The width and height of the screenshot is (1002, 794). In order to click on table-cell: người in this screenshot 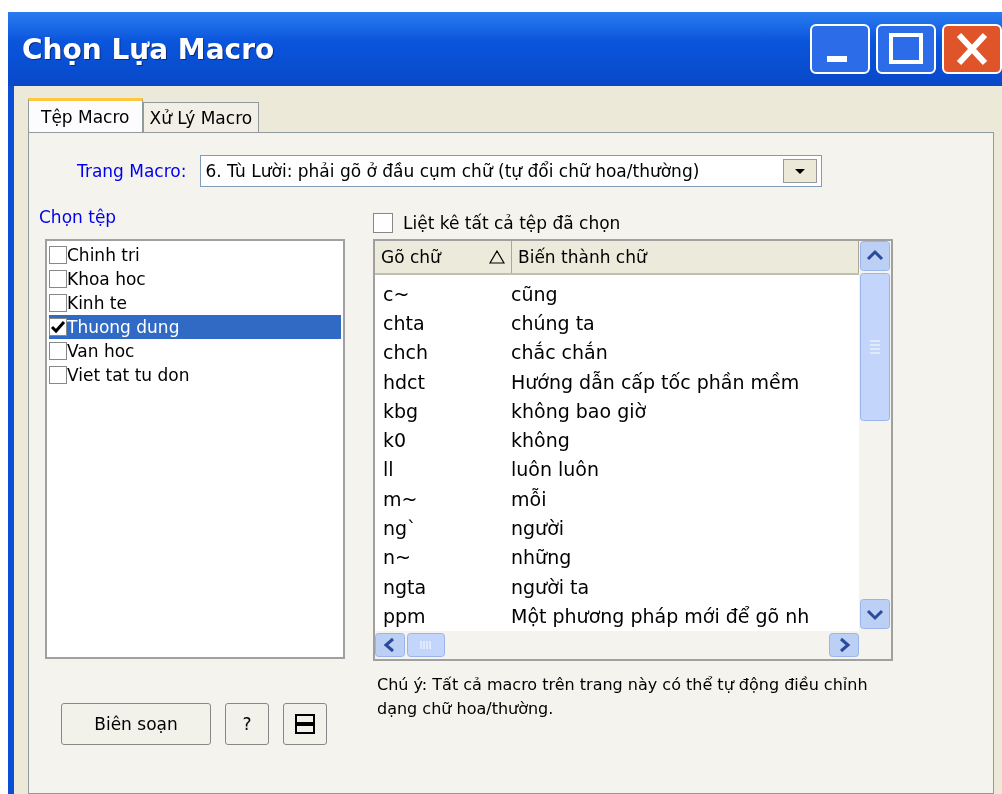, I will do `click(538, 528)`.